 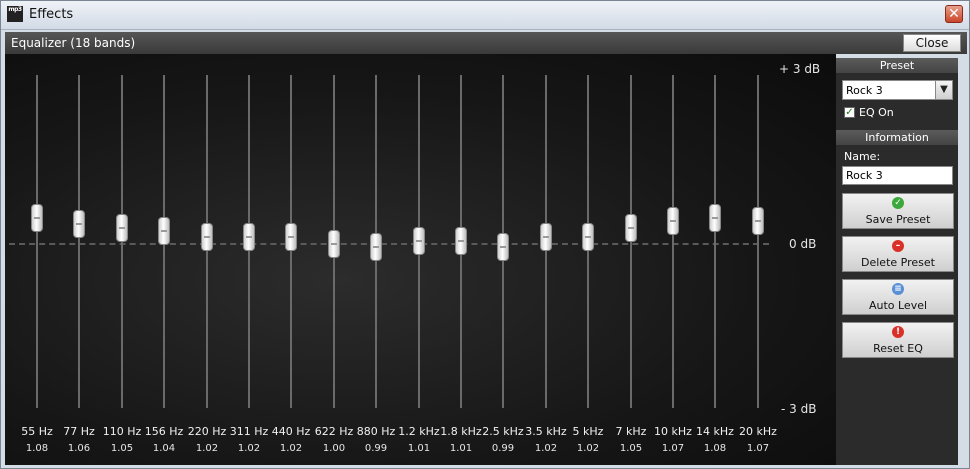 What do you see at coordinates (334, 431) in the screenshot?
I see `band-frequency-label: 622 Hz` at bounding box center [334, 431].